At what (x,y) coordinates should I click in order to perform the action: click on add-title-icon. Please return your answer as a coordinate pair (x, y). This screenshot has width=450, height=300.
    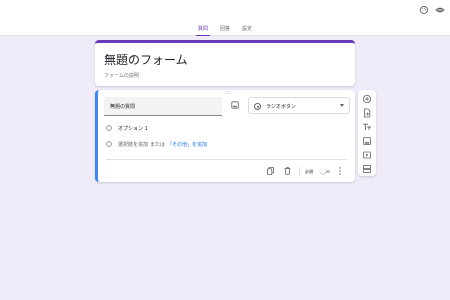
    Looking at the image, I should click on (367, 127).